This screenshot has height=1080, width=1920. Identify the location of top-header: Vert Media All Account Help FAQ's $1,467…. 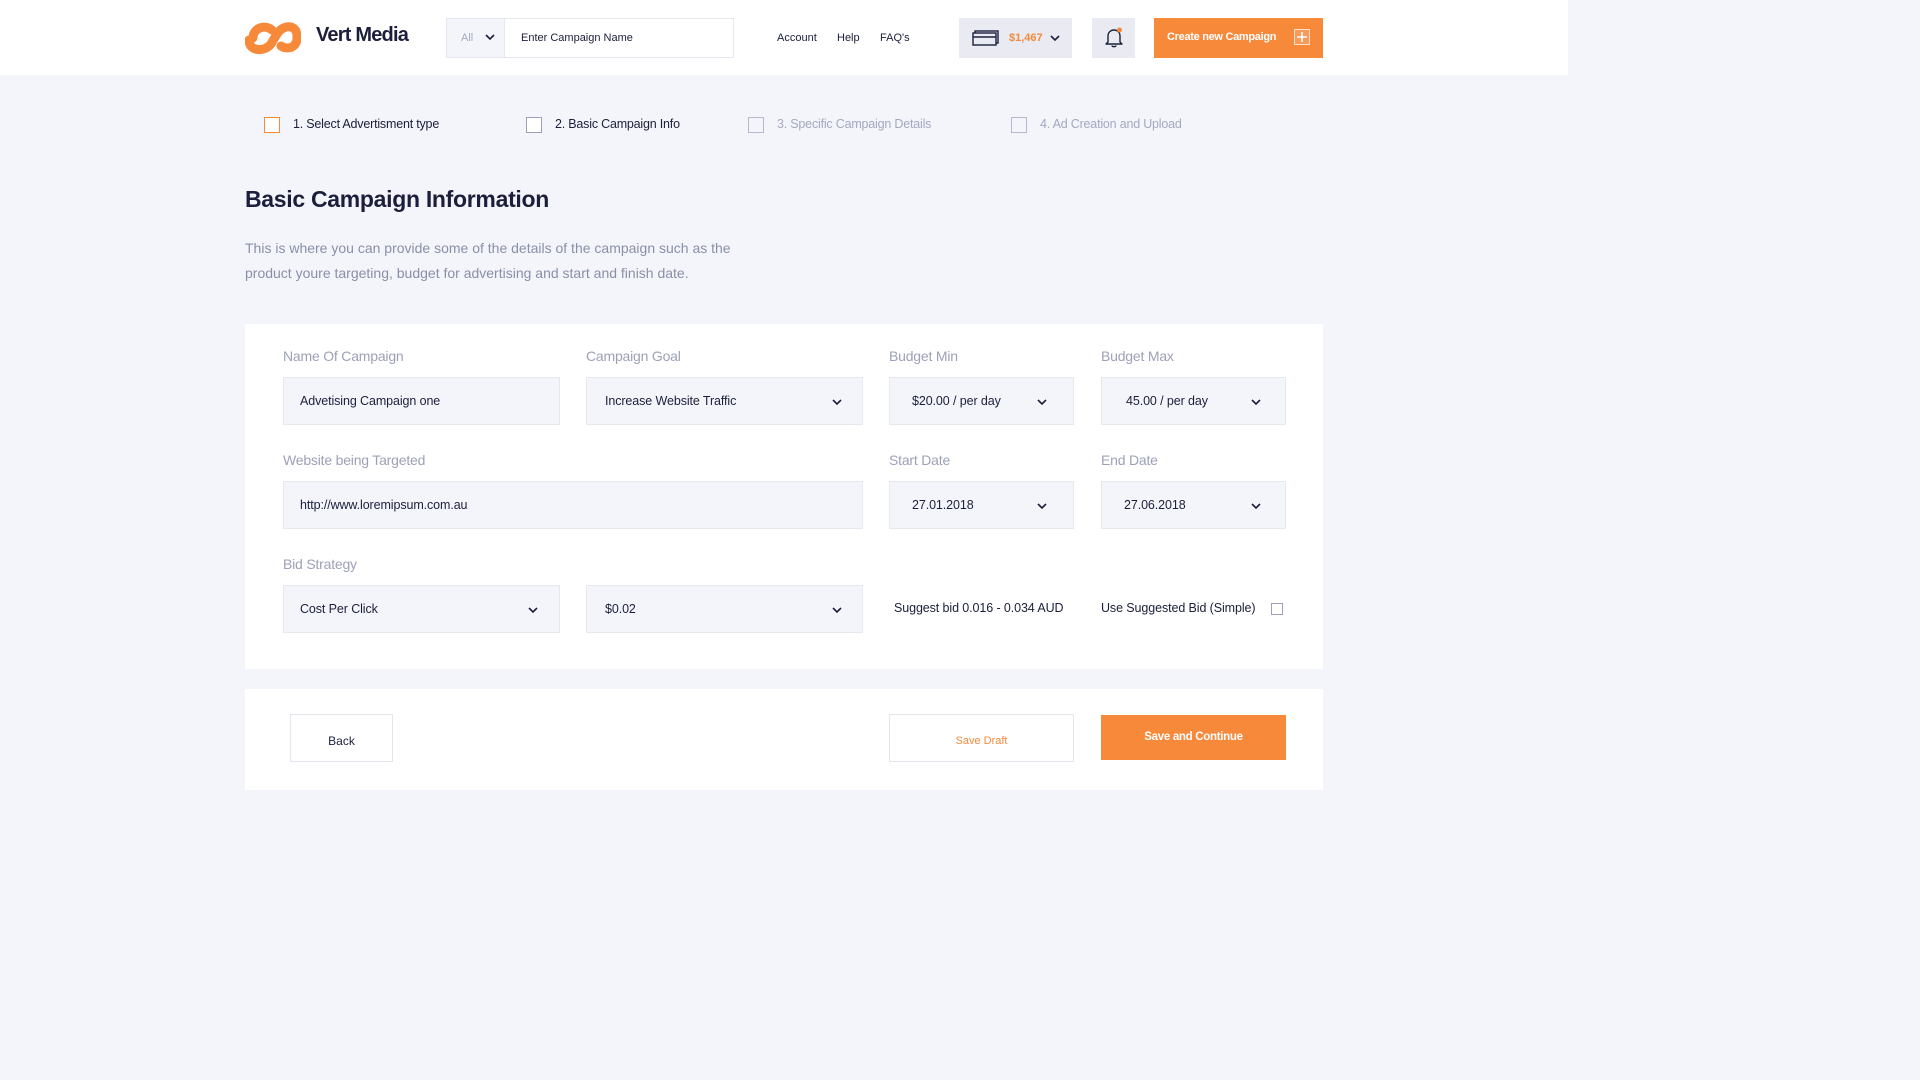
(784, 37).